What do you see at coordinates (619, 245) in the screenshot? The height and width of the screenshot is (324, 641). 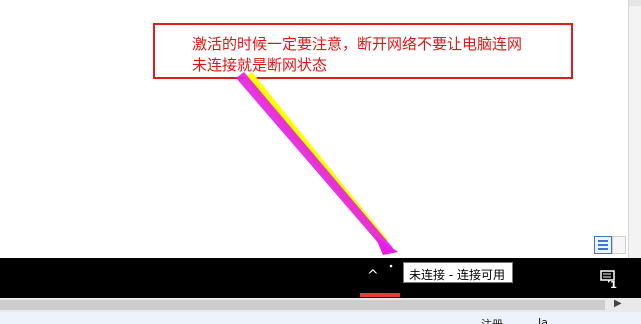 I see `tiles-view-icon` at bounding box center [619, 245].